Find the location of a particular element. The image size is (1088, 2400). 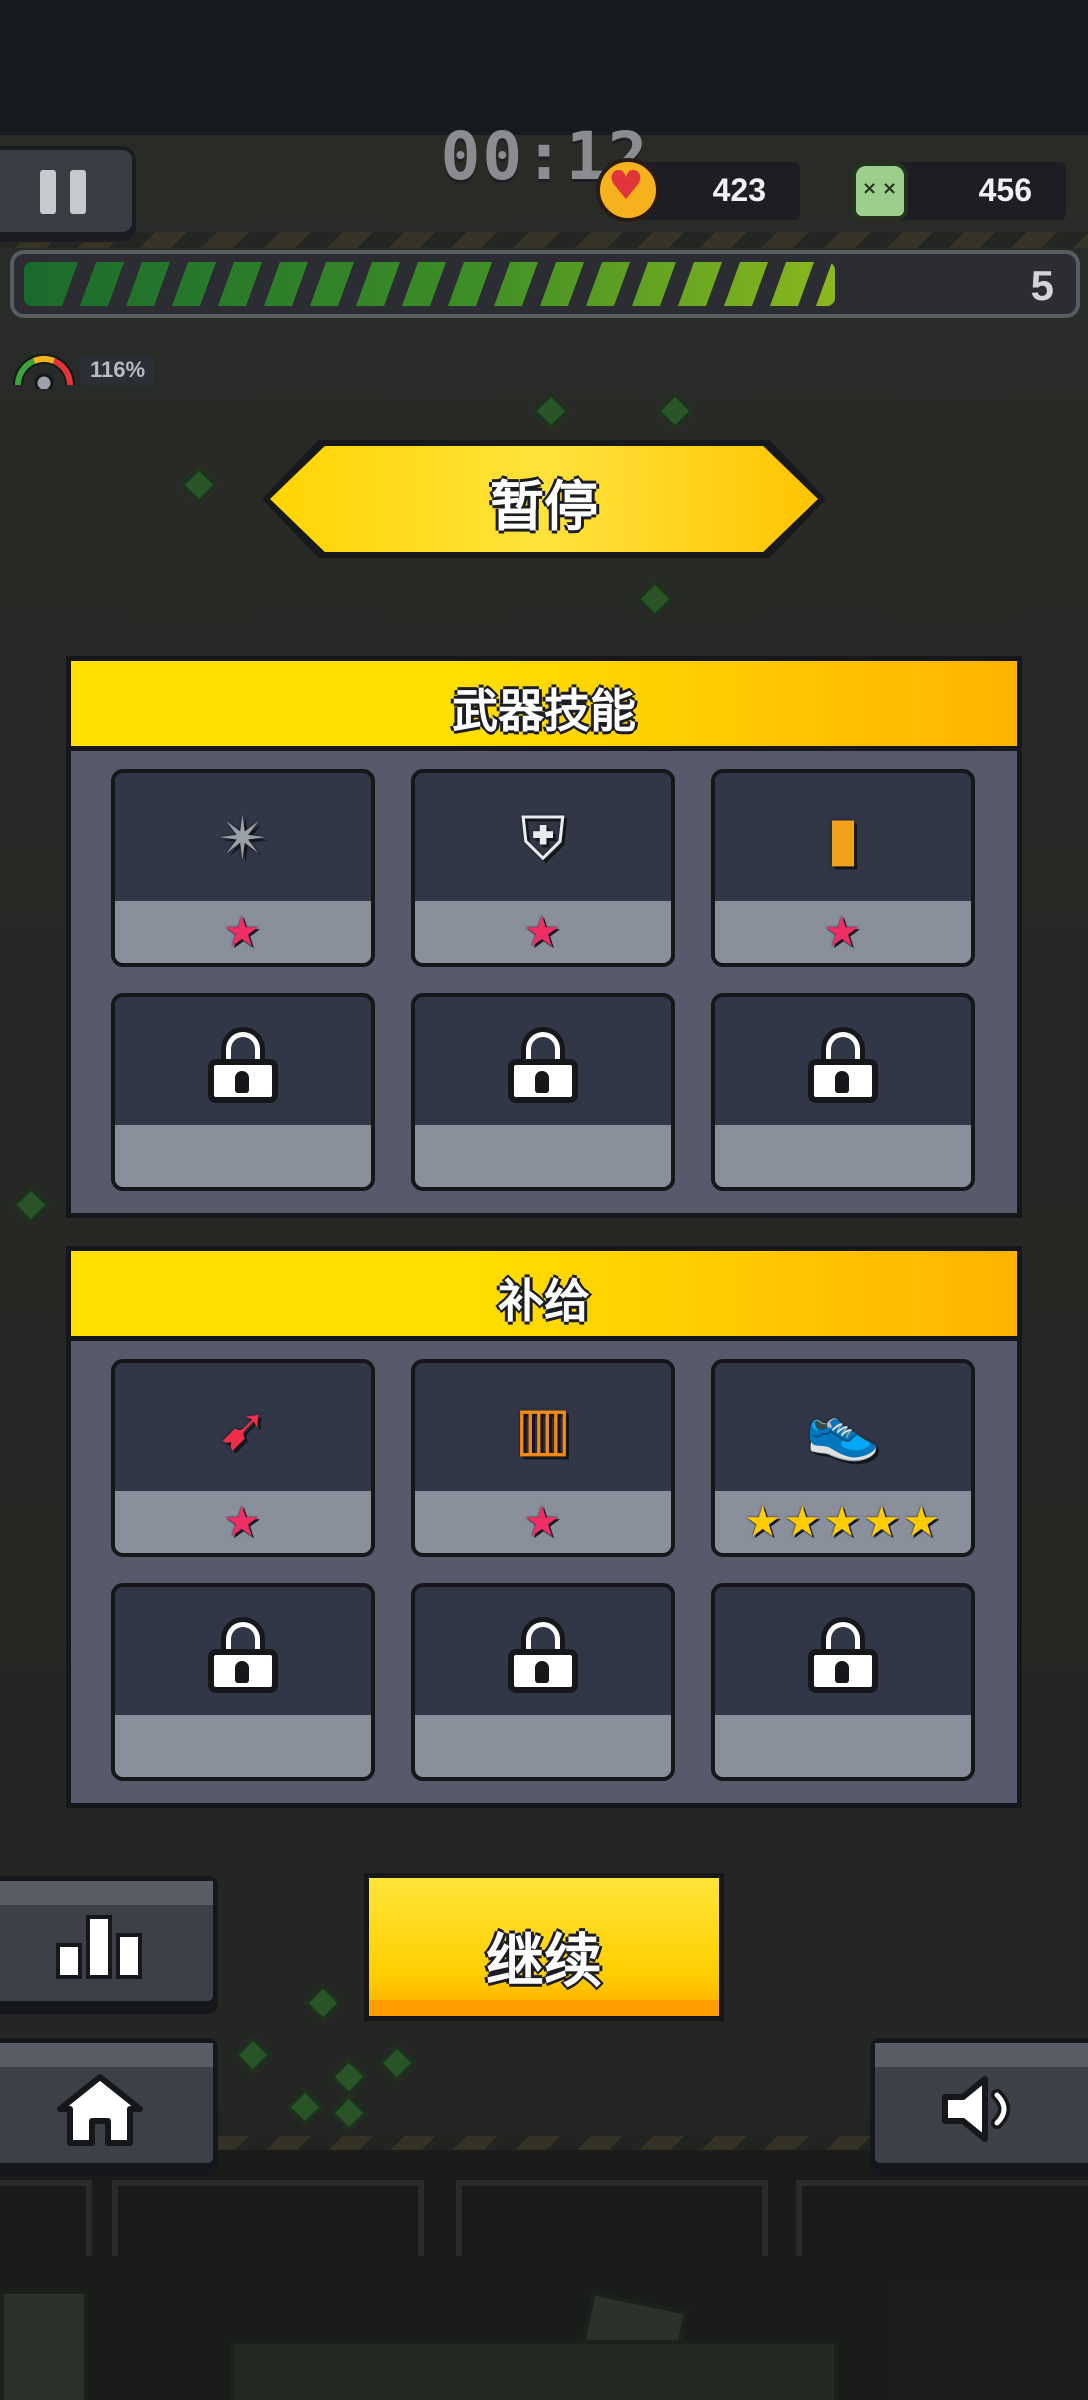

drone-icon: ⛨ is located at coordinates (543, 839).